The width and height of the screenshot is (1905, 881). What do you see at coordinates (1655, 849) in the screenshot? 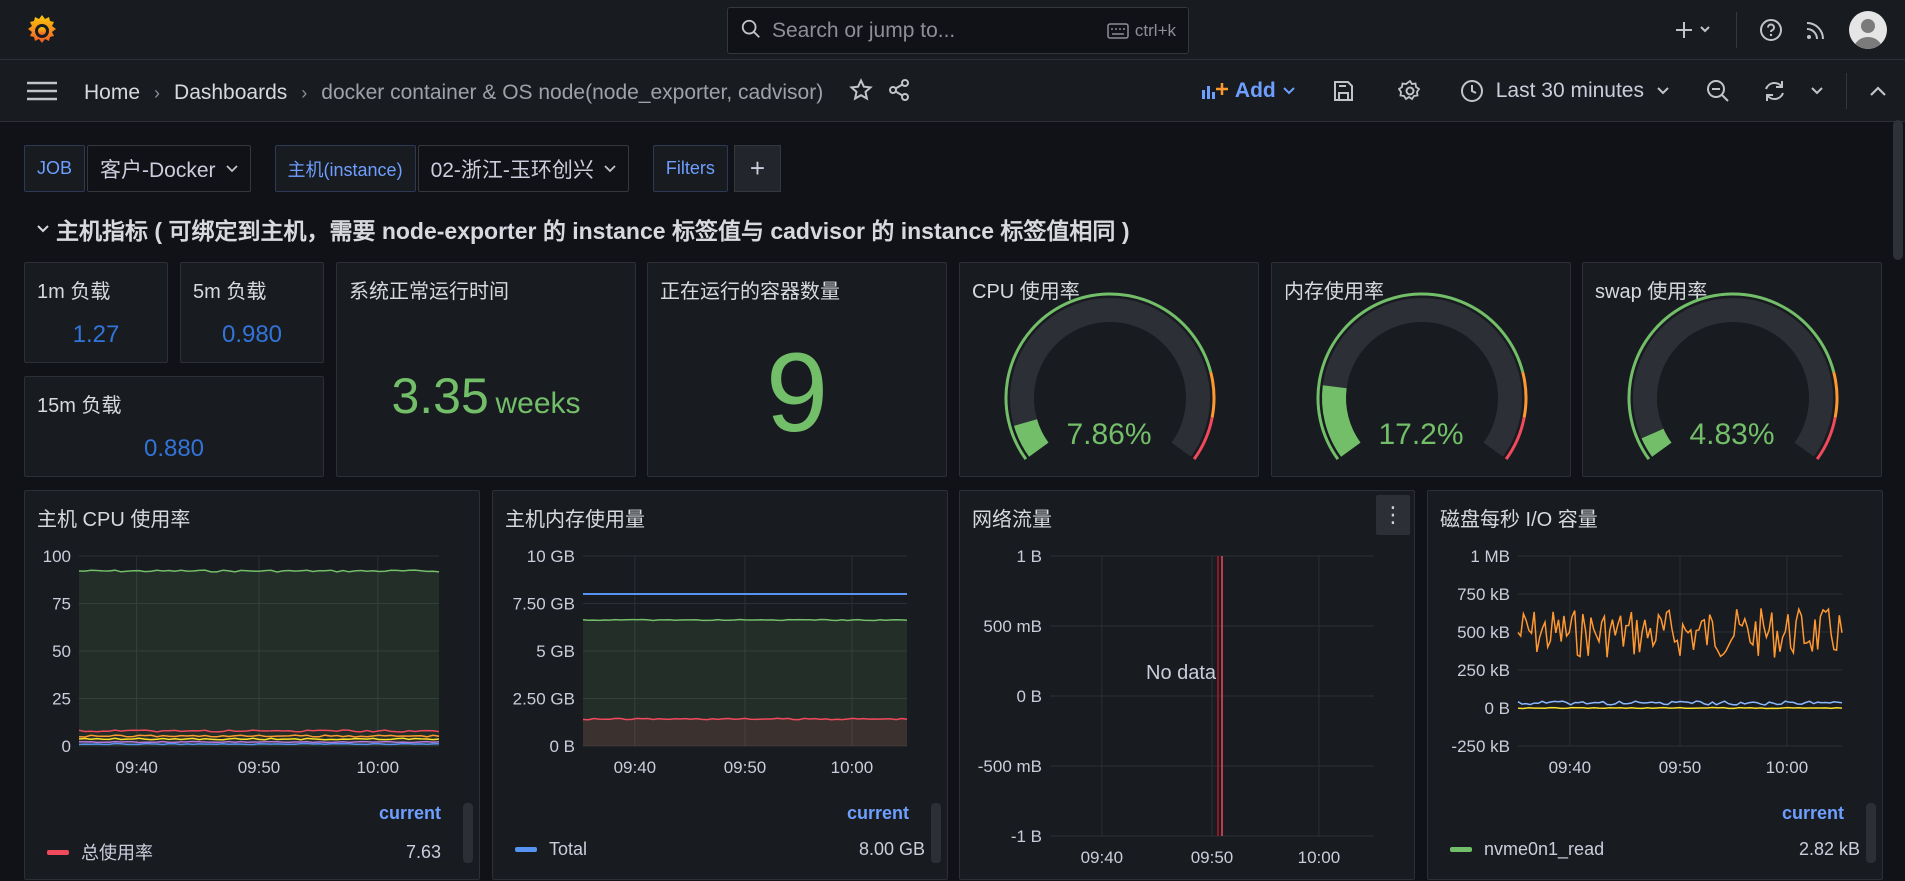
I see `legend-item: nvme0n1_read 2.82 kB` at bounding box center [1655, 849].